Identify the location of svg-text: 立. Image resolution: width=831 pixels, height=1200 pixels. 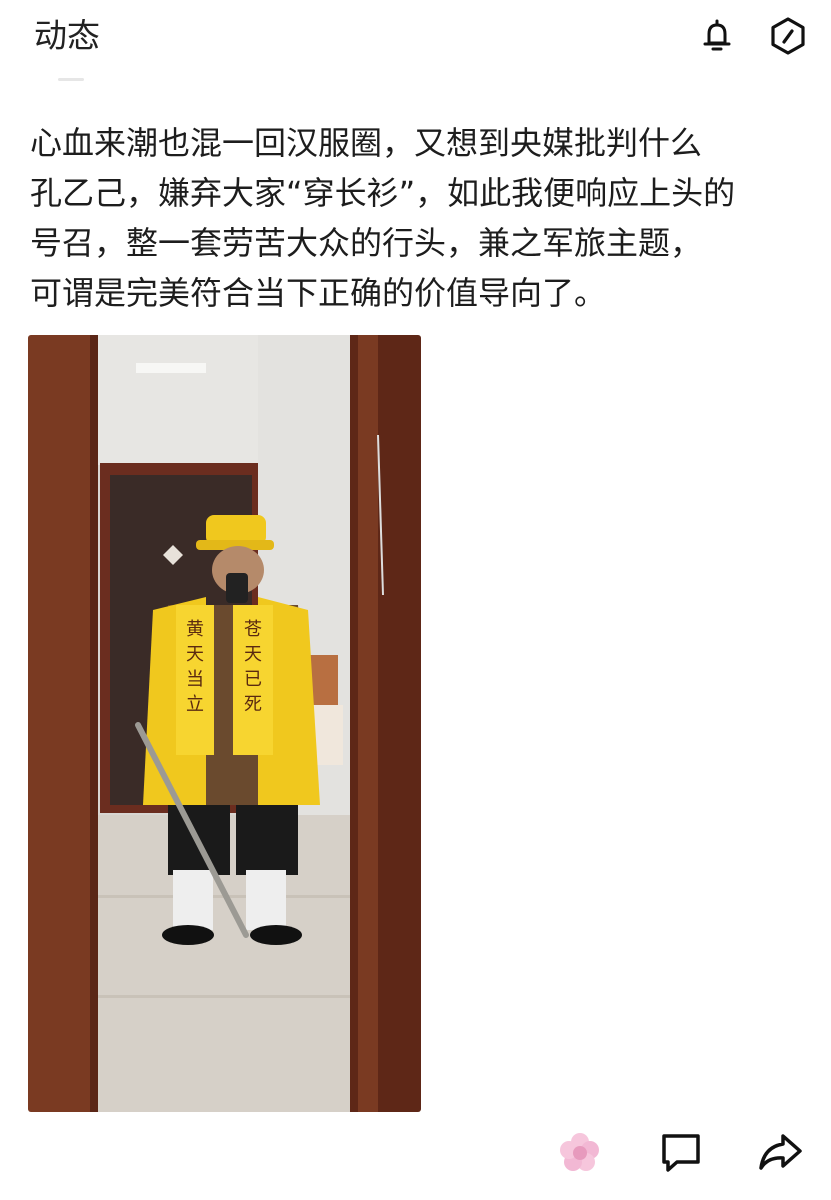
(195, 704).